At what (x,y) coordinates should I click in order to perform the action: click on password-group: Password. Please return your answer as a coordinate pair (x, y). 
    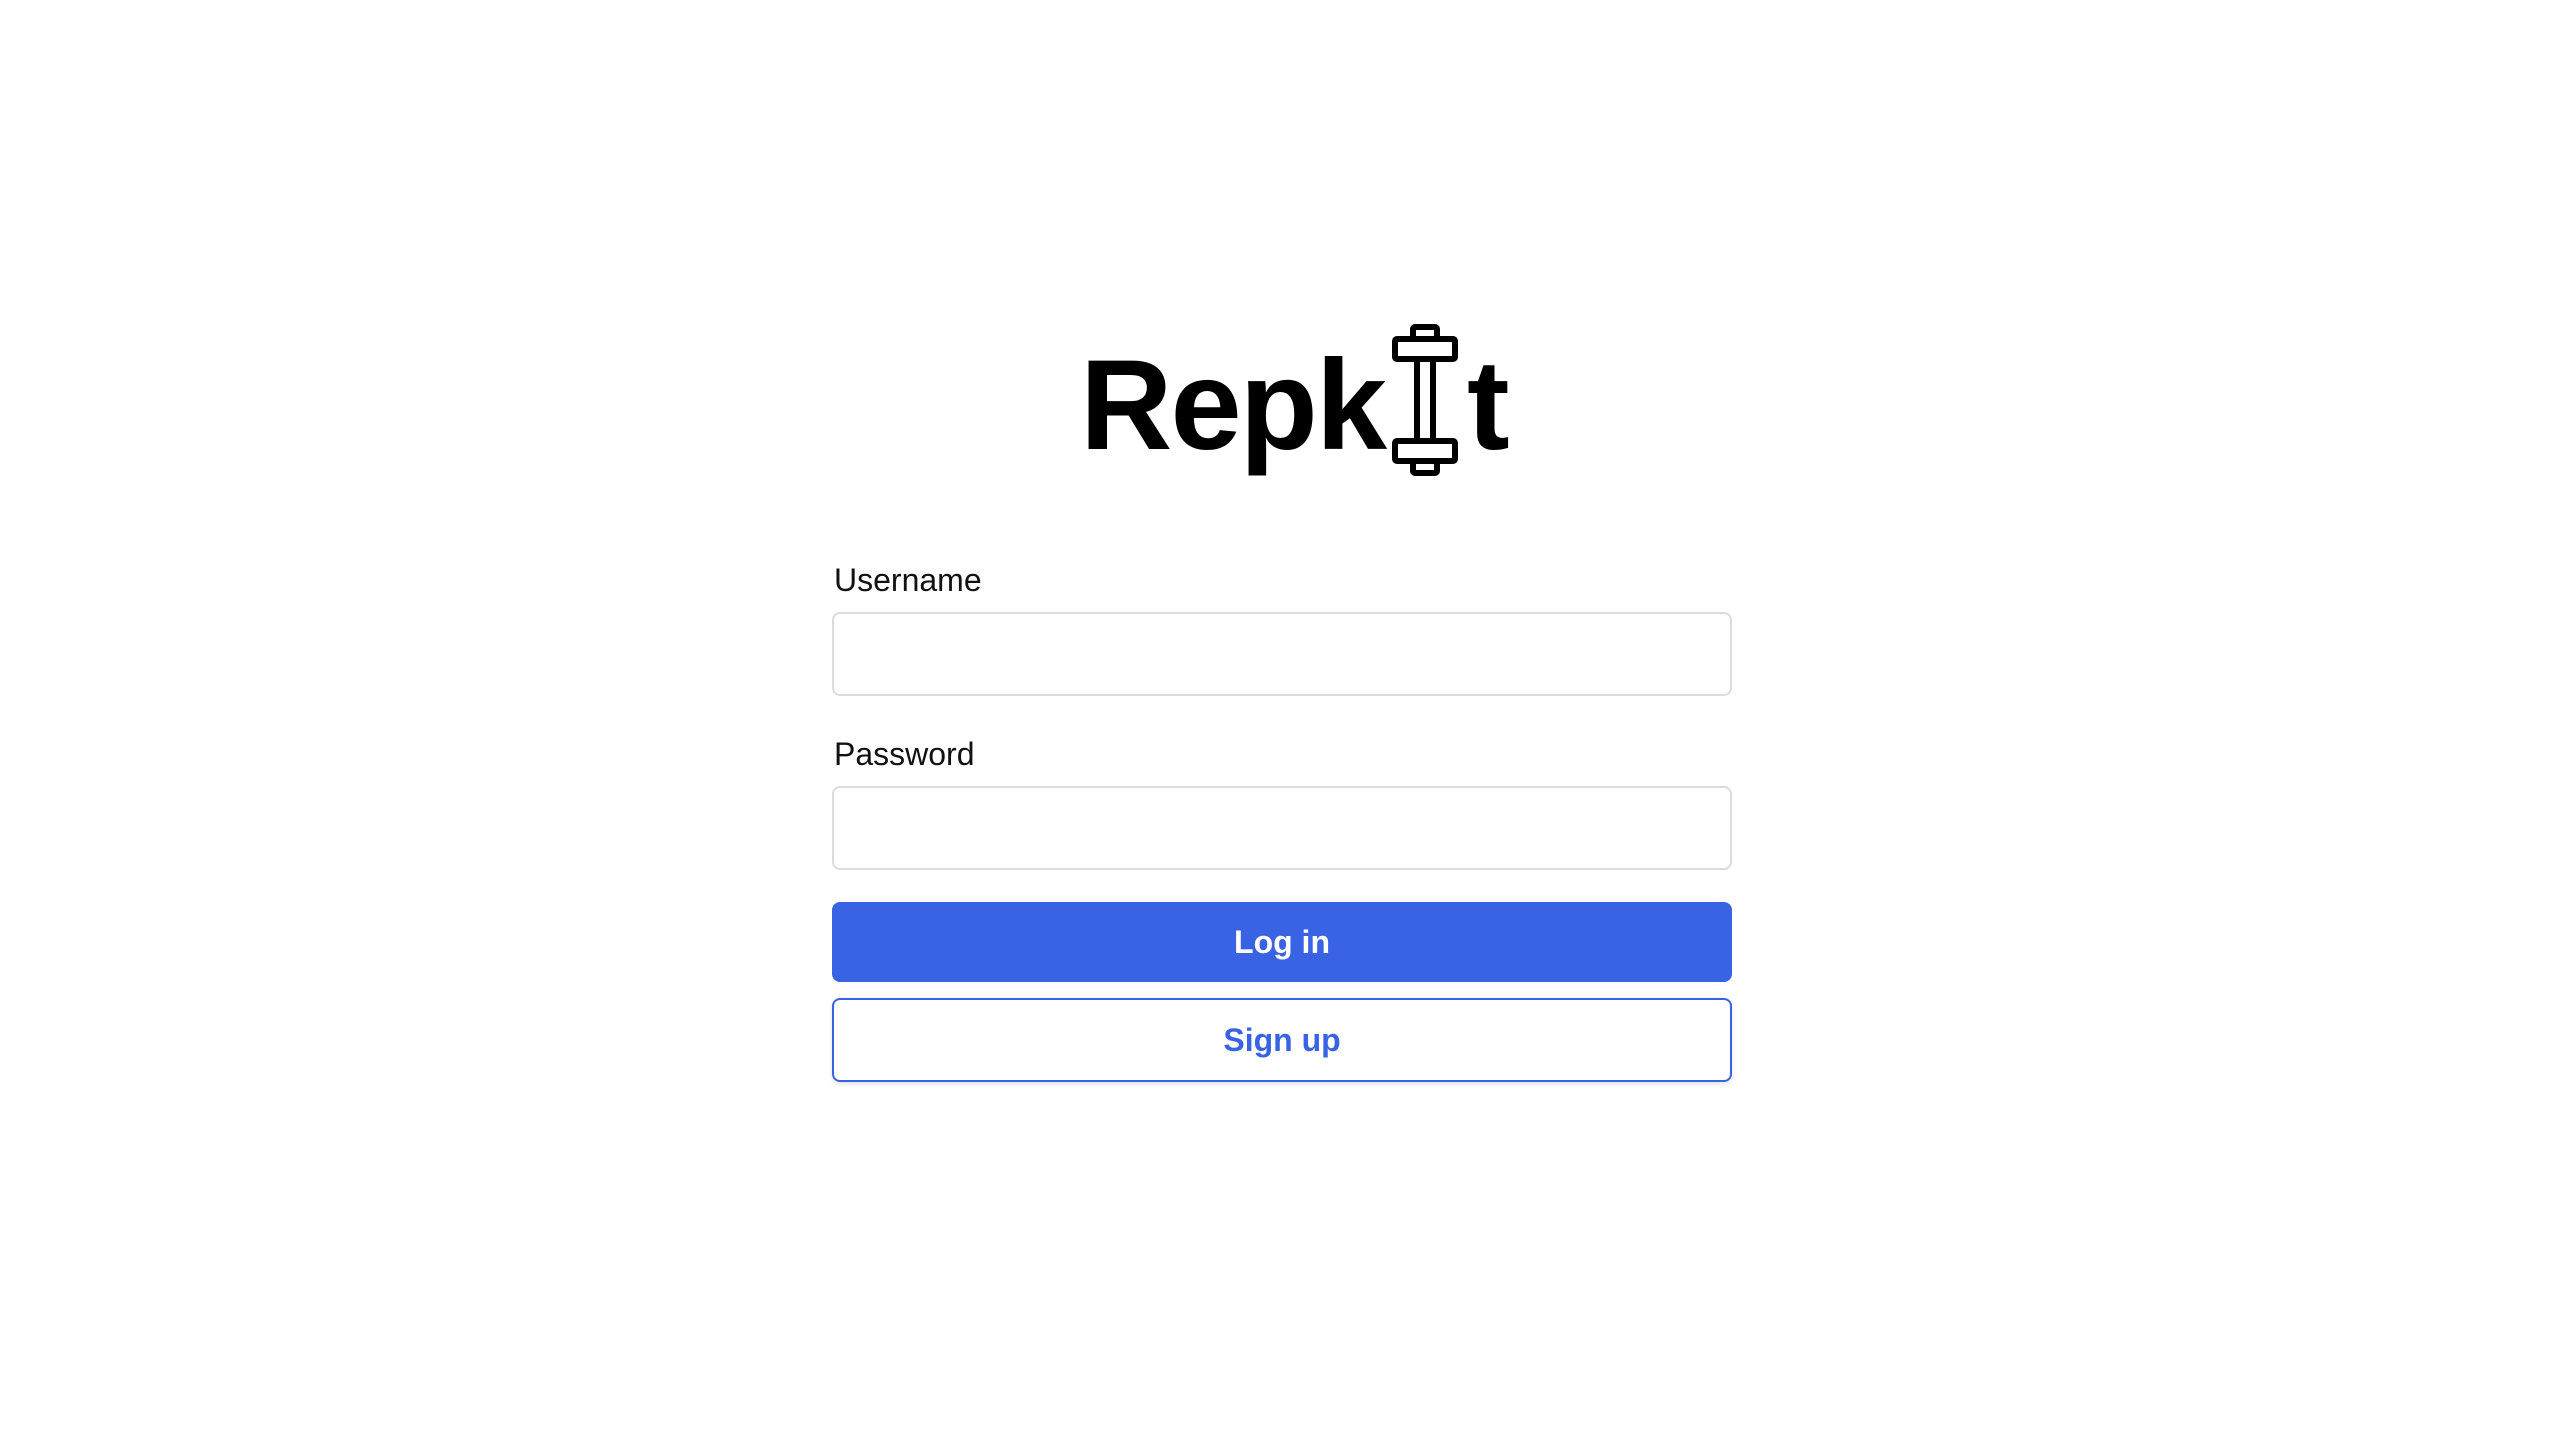
    Looking at the image, I should click on (1282, 802).